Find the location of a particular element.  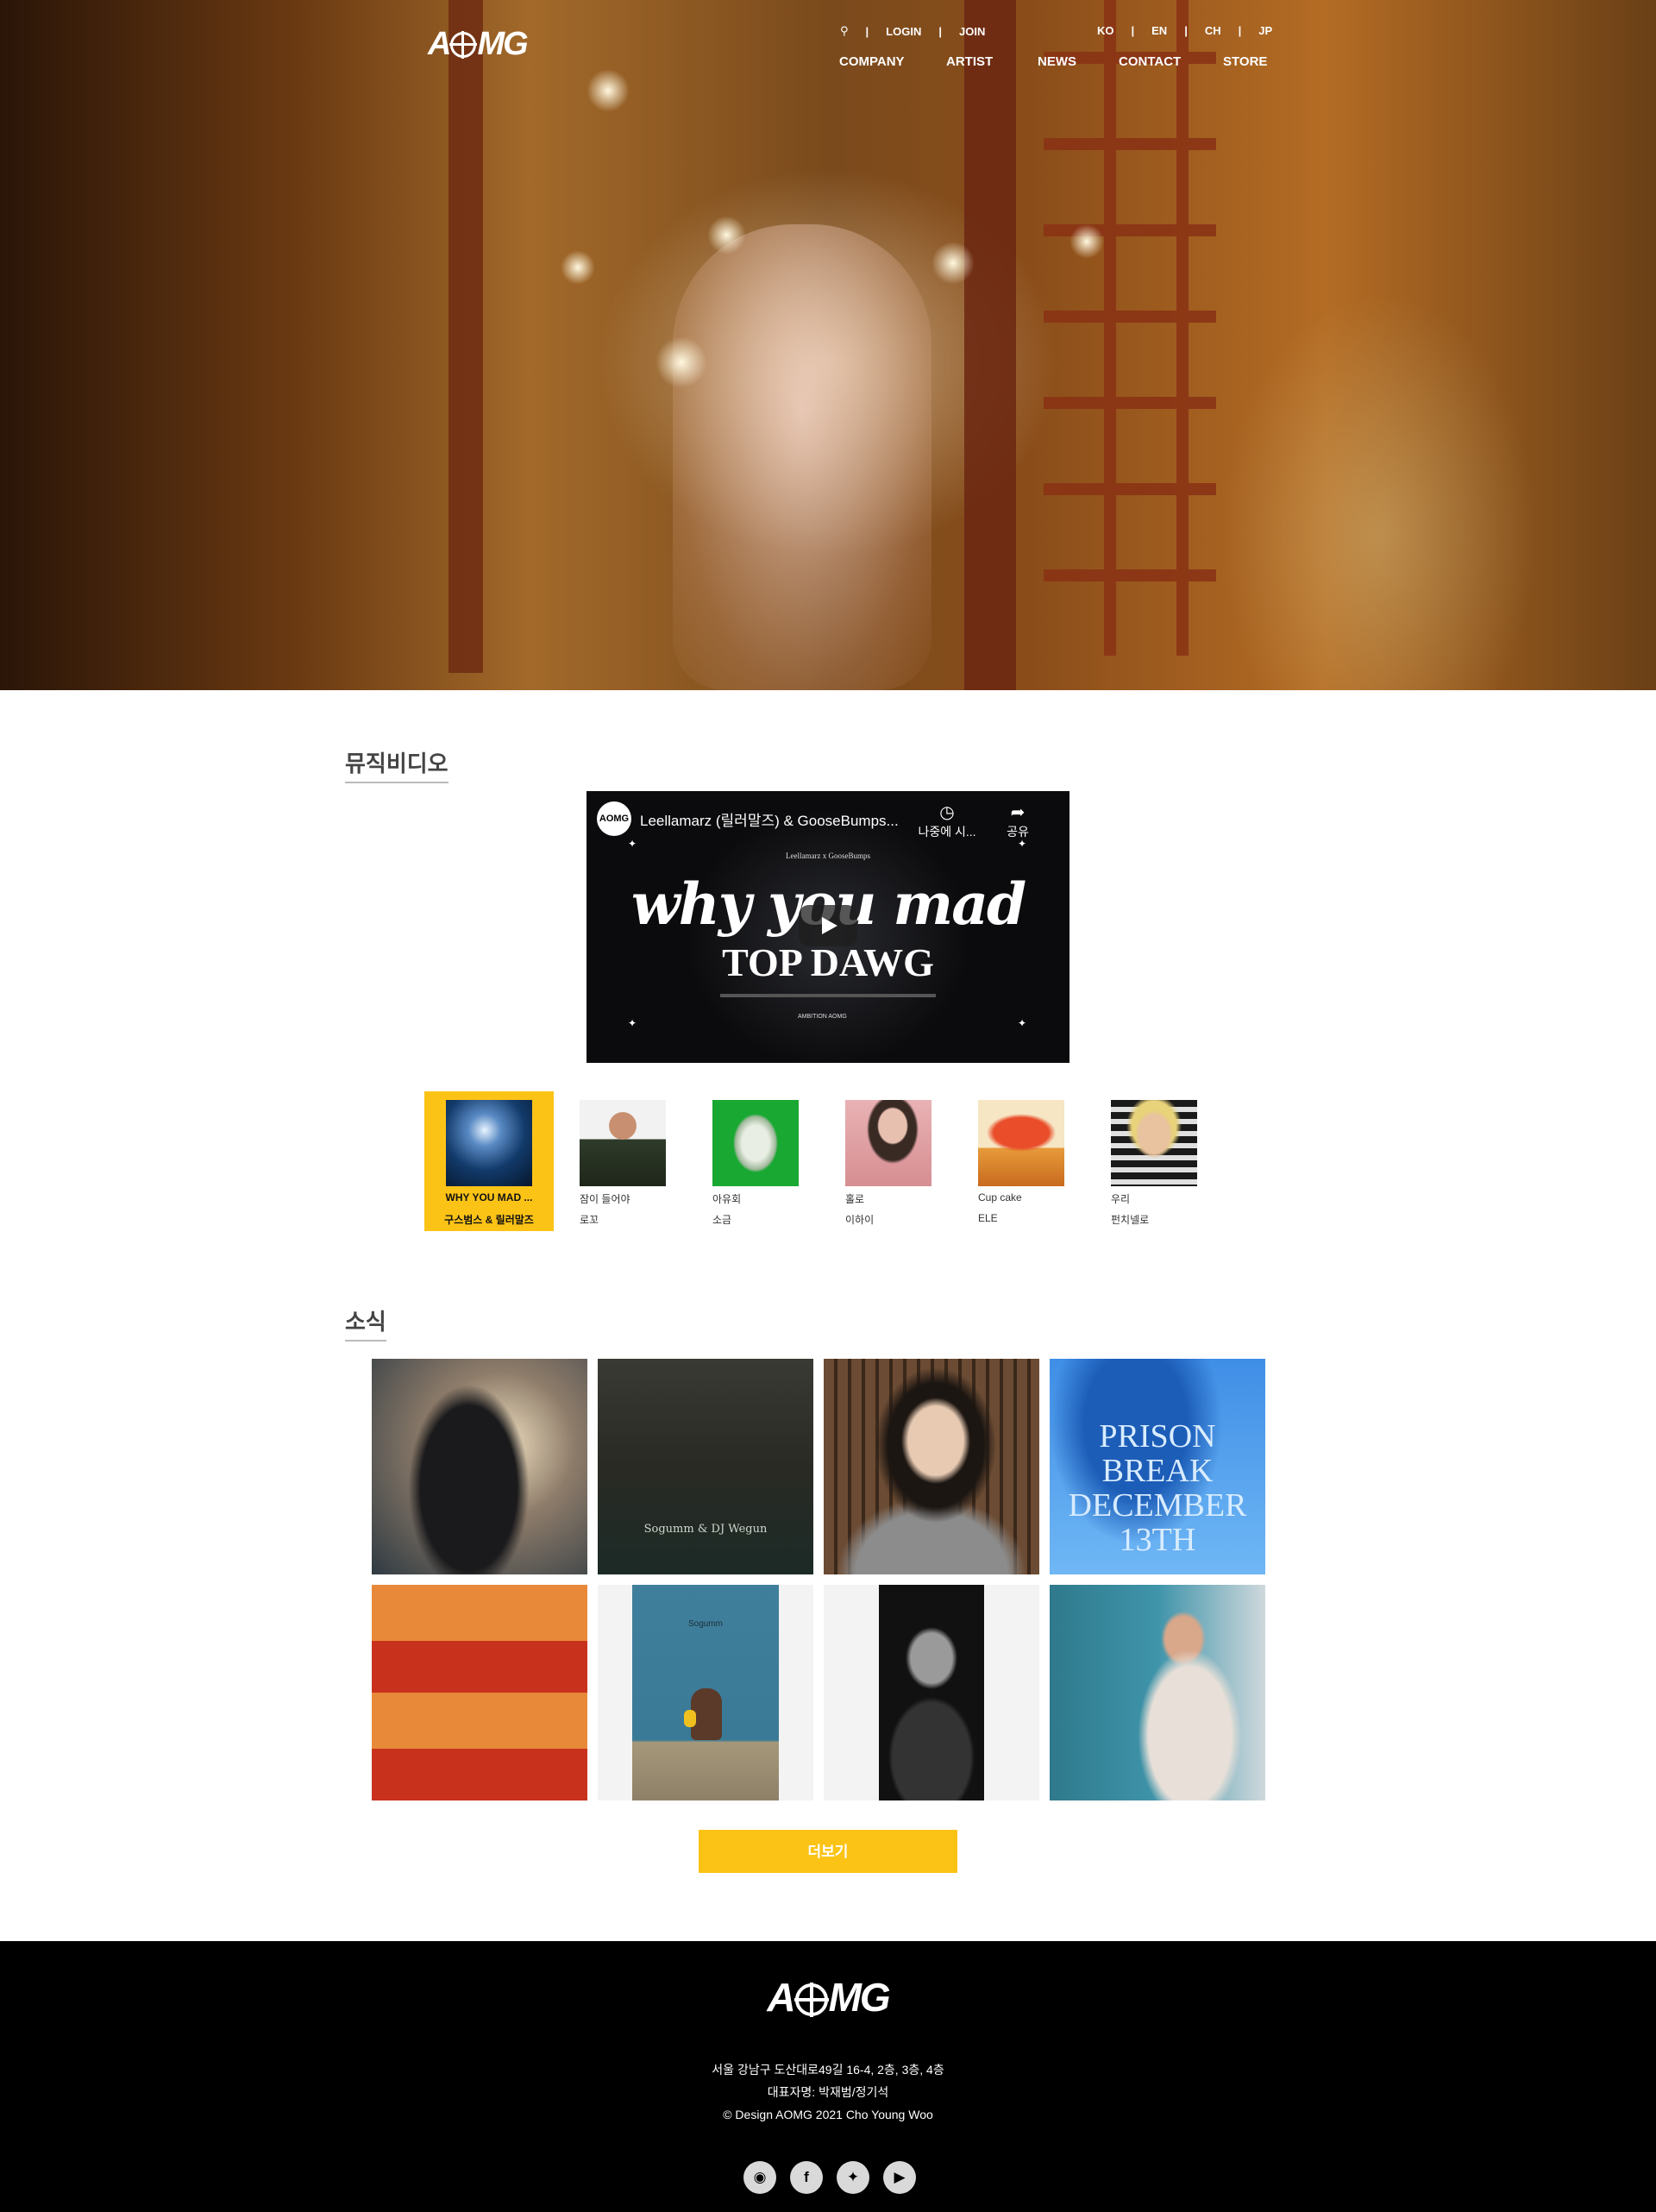

footer-ceo: 대표자명: 박재범/정기석 is located at coordinates (828, 2092).